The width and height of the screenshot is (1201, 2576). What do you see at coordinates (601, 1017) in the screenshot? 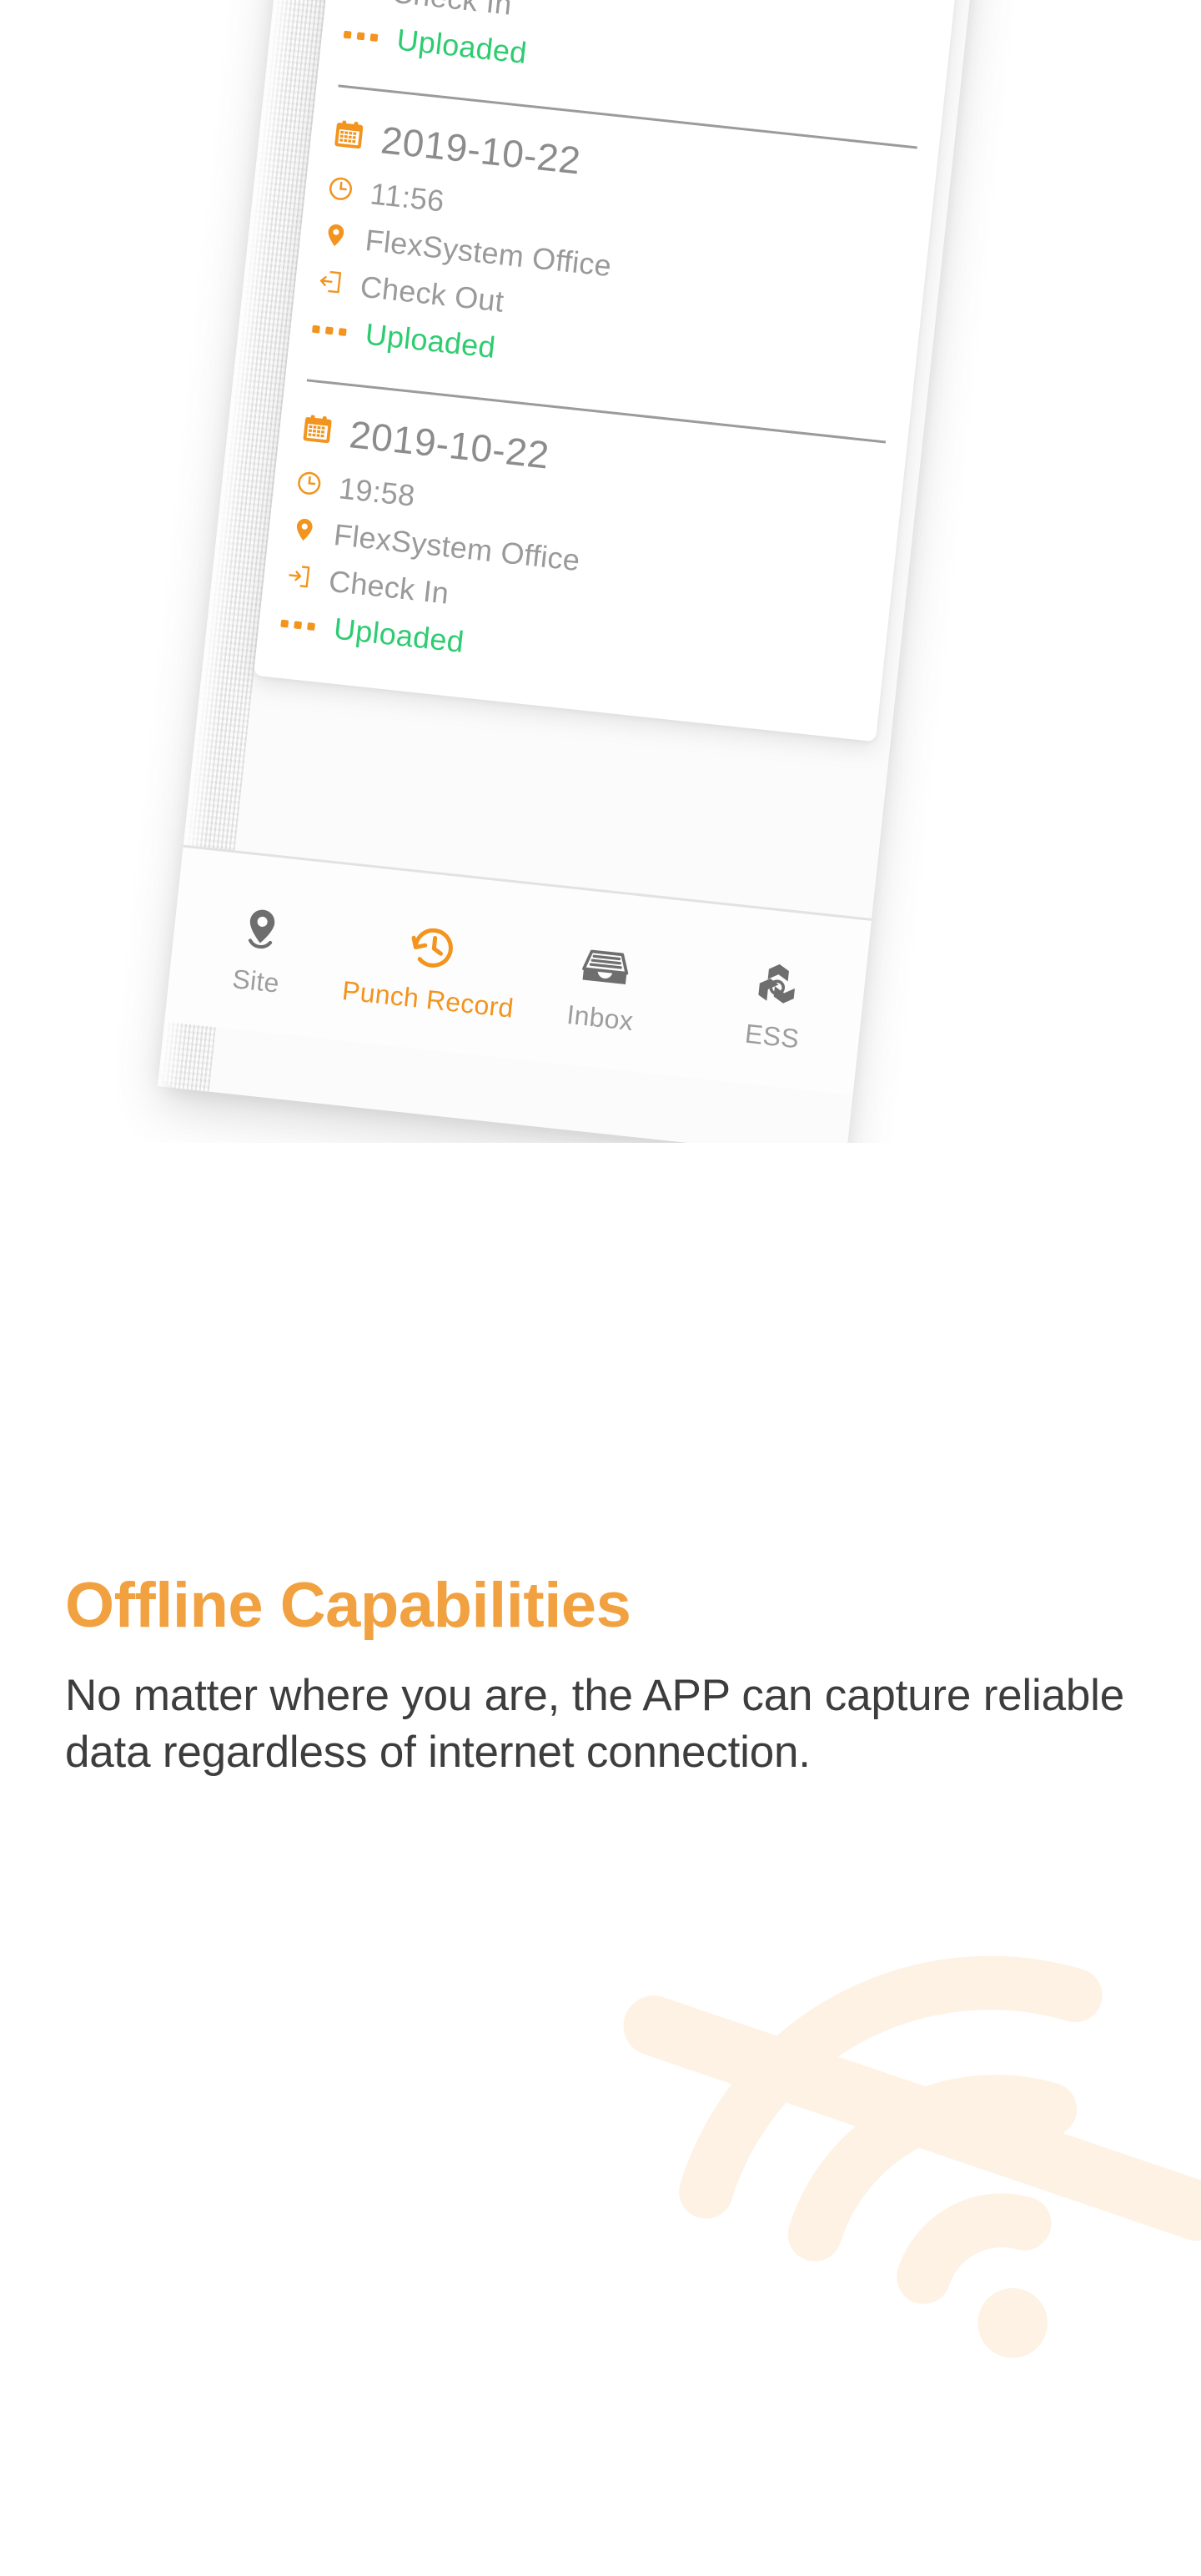
I see `tab-inbox-label: Inbox` at bounding box center [601, 1017].